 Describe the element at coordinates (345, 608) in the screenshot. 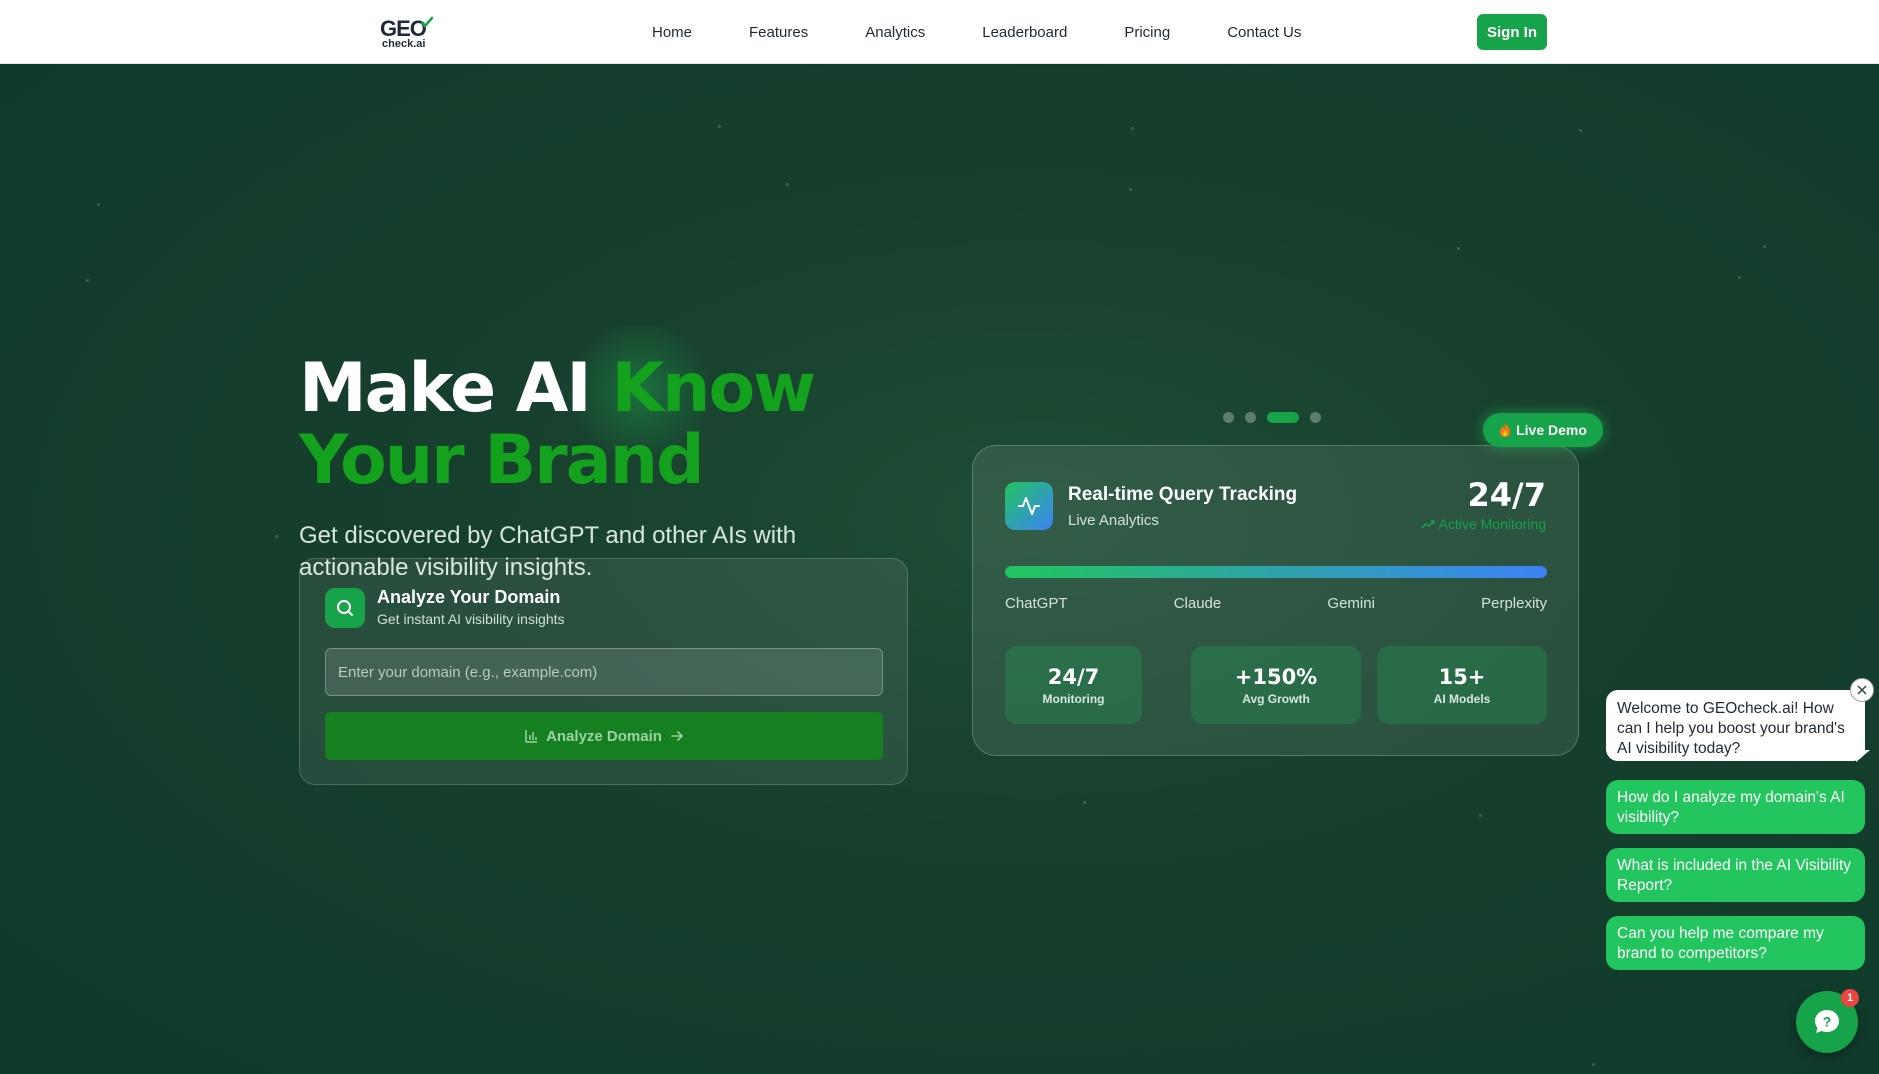

I see `search-icon` at that location.